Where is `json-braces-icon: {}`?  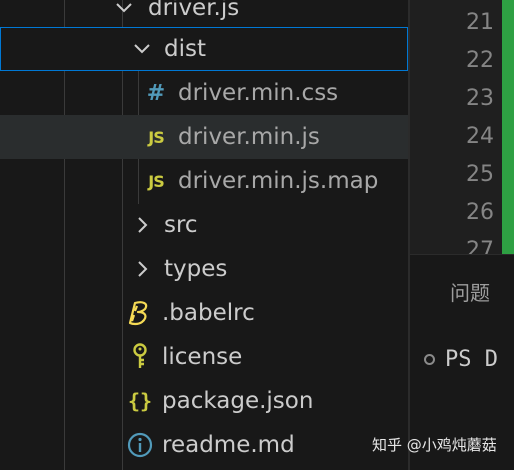
json-braces-icon: {} is located at coordinates (140, 401).